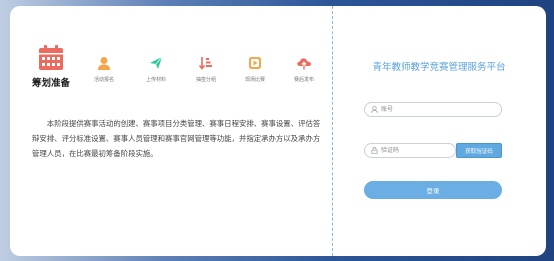 The height and width of the screenshot is (261, 554). Describe the element at coordinates (205, 80) in the screenshot. I see `stage-draw-label: 抽签分组` at that location.